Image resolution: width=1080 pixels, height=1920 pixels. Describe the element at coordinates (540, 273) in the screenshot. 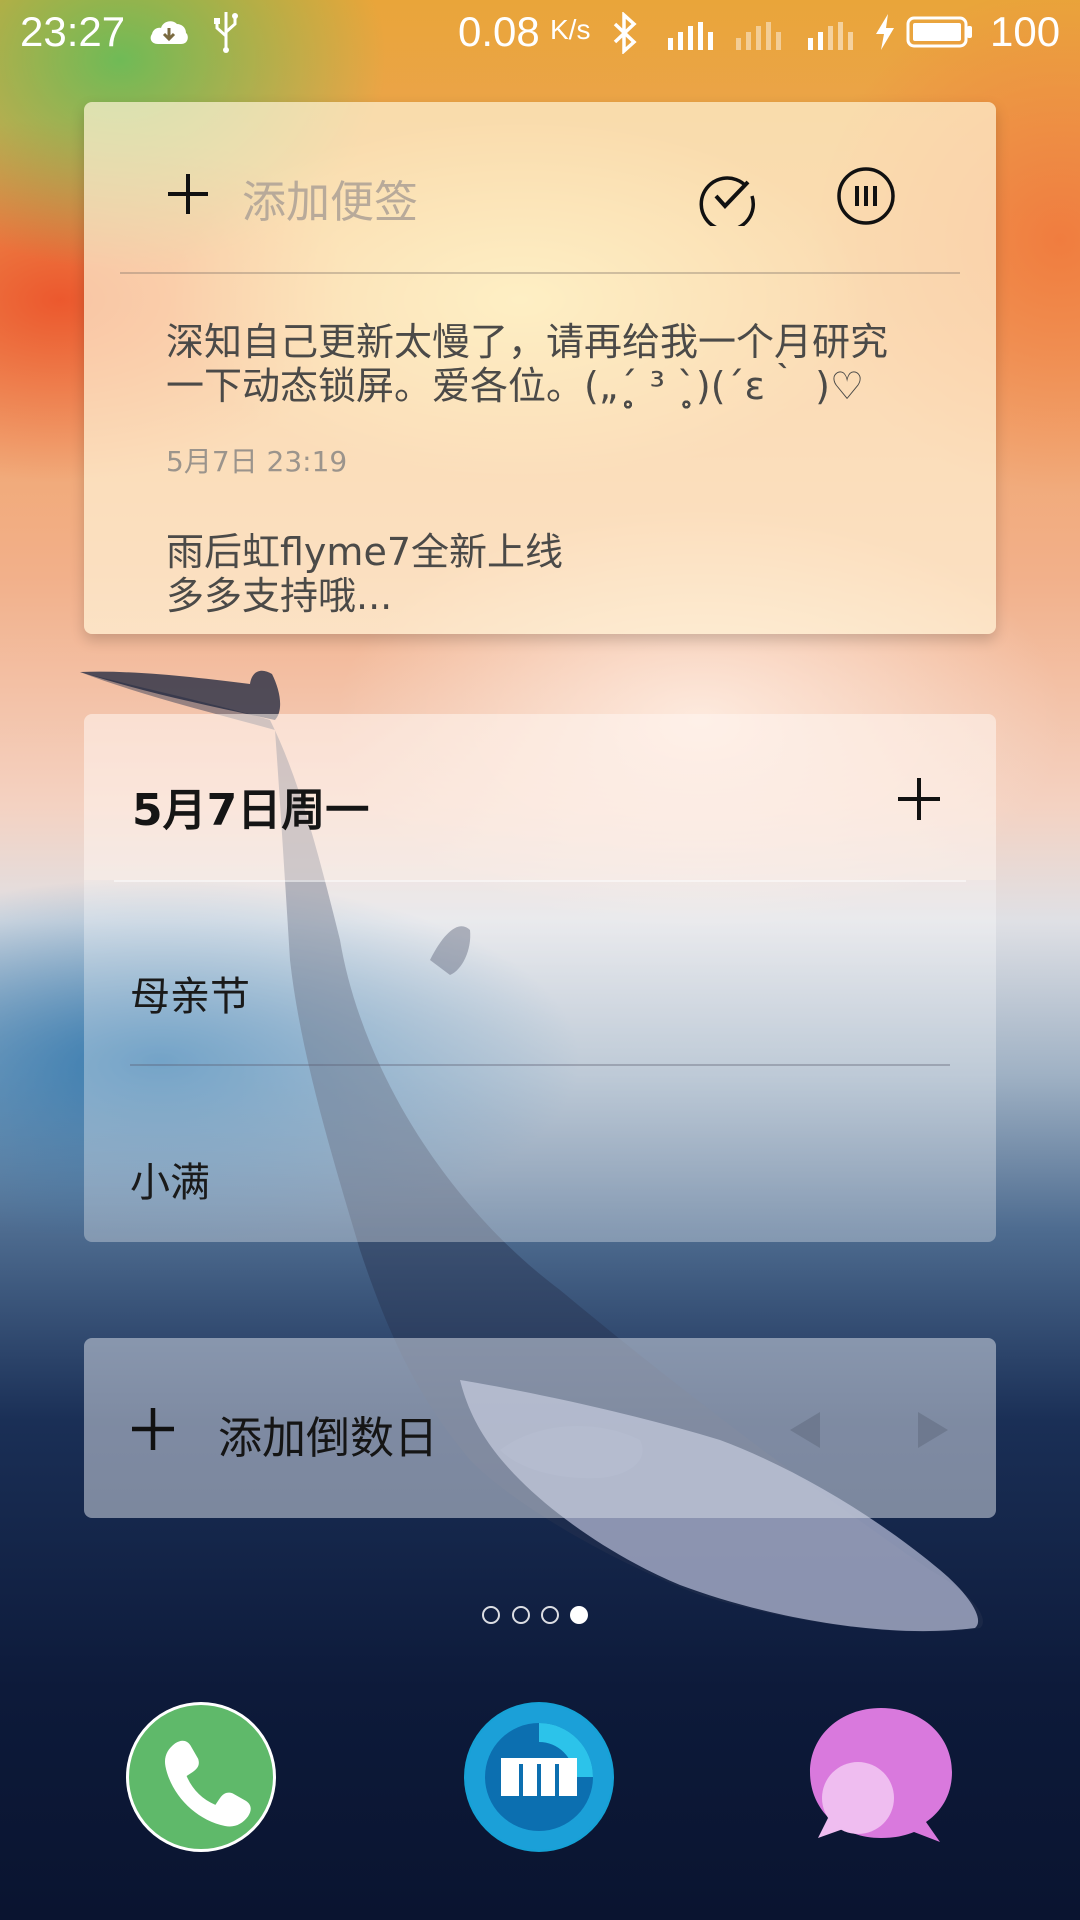

I see `notes-divider` at that location.